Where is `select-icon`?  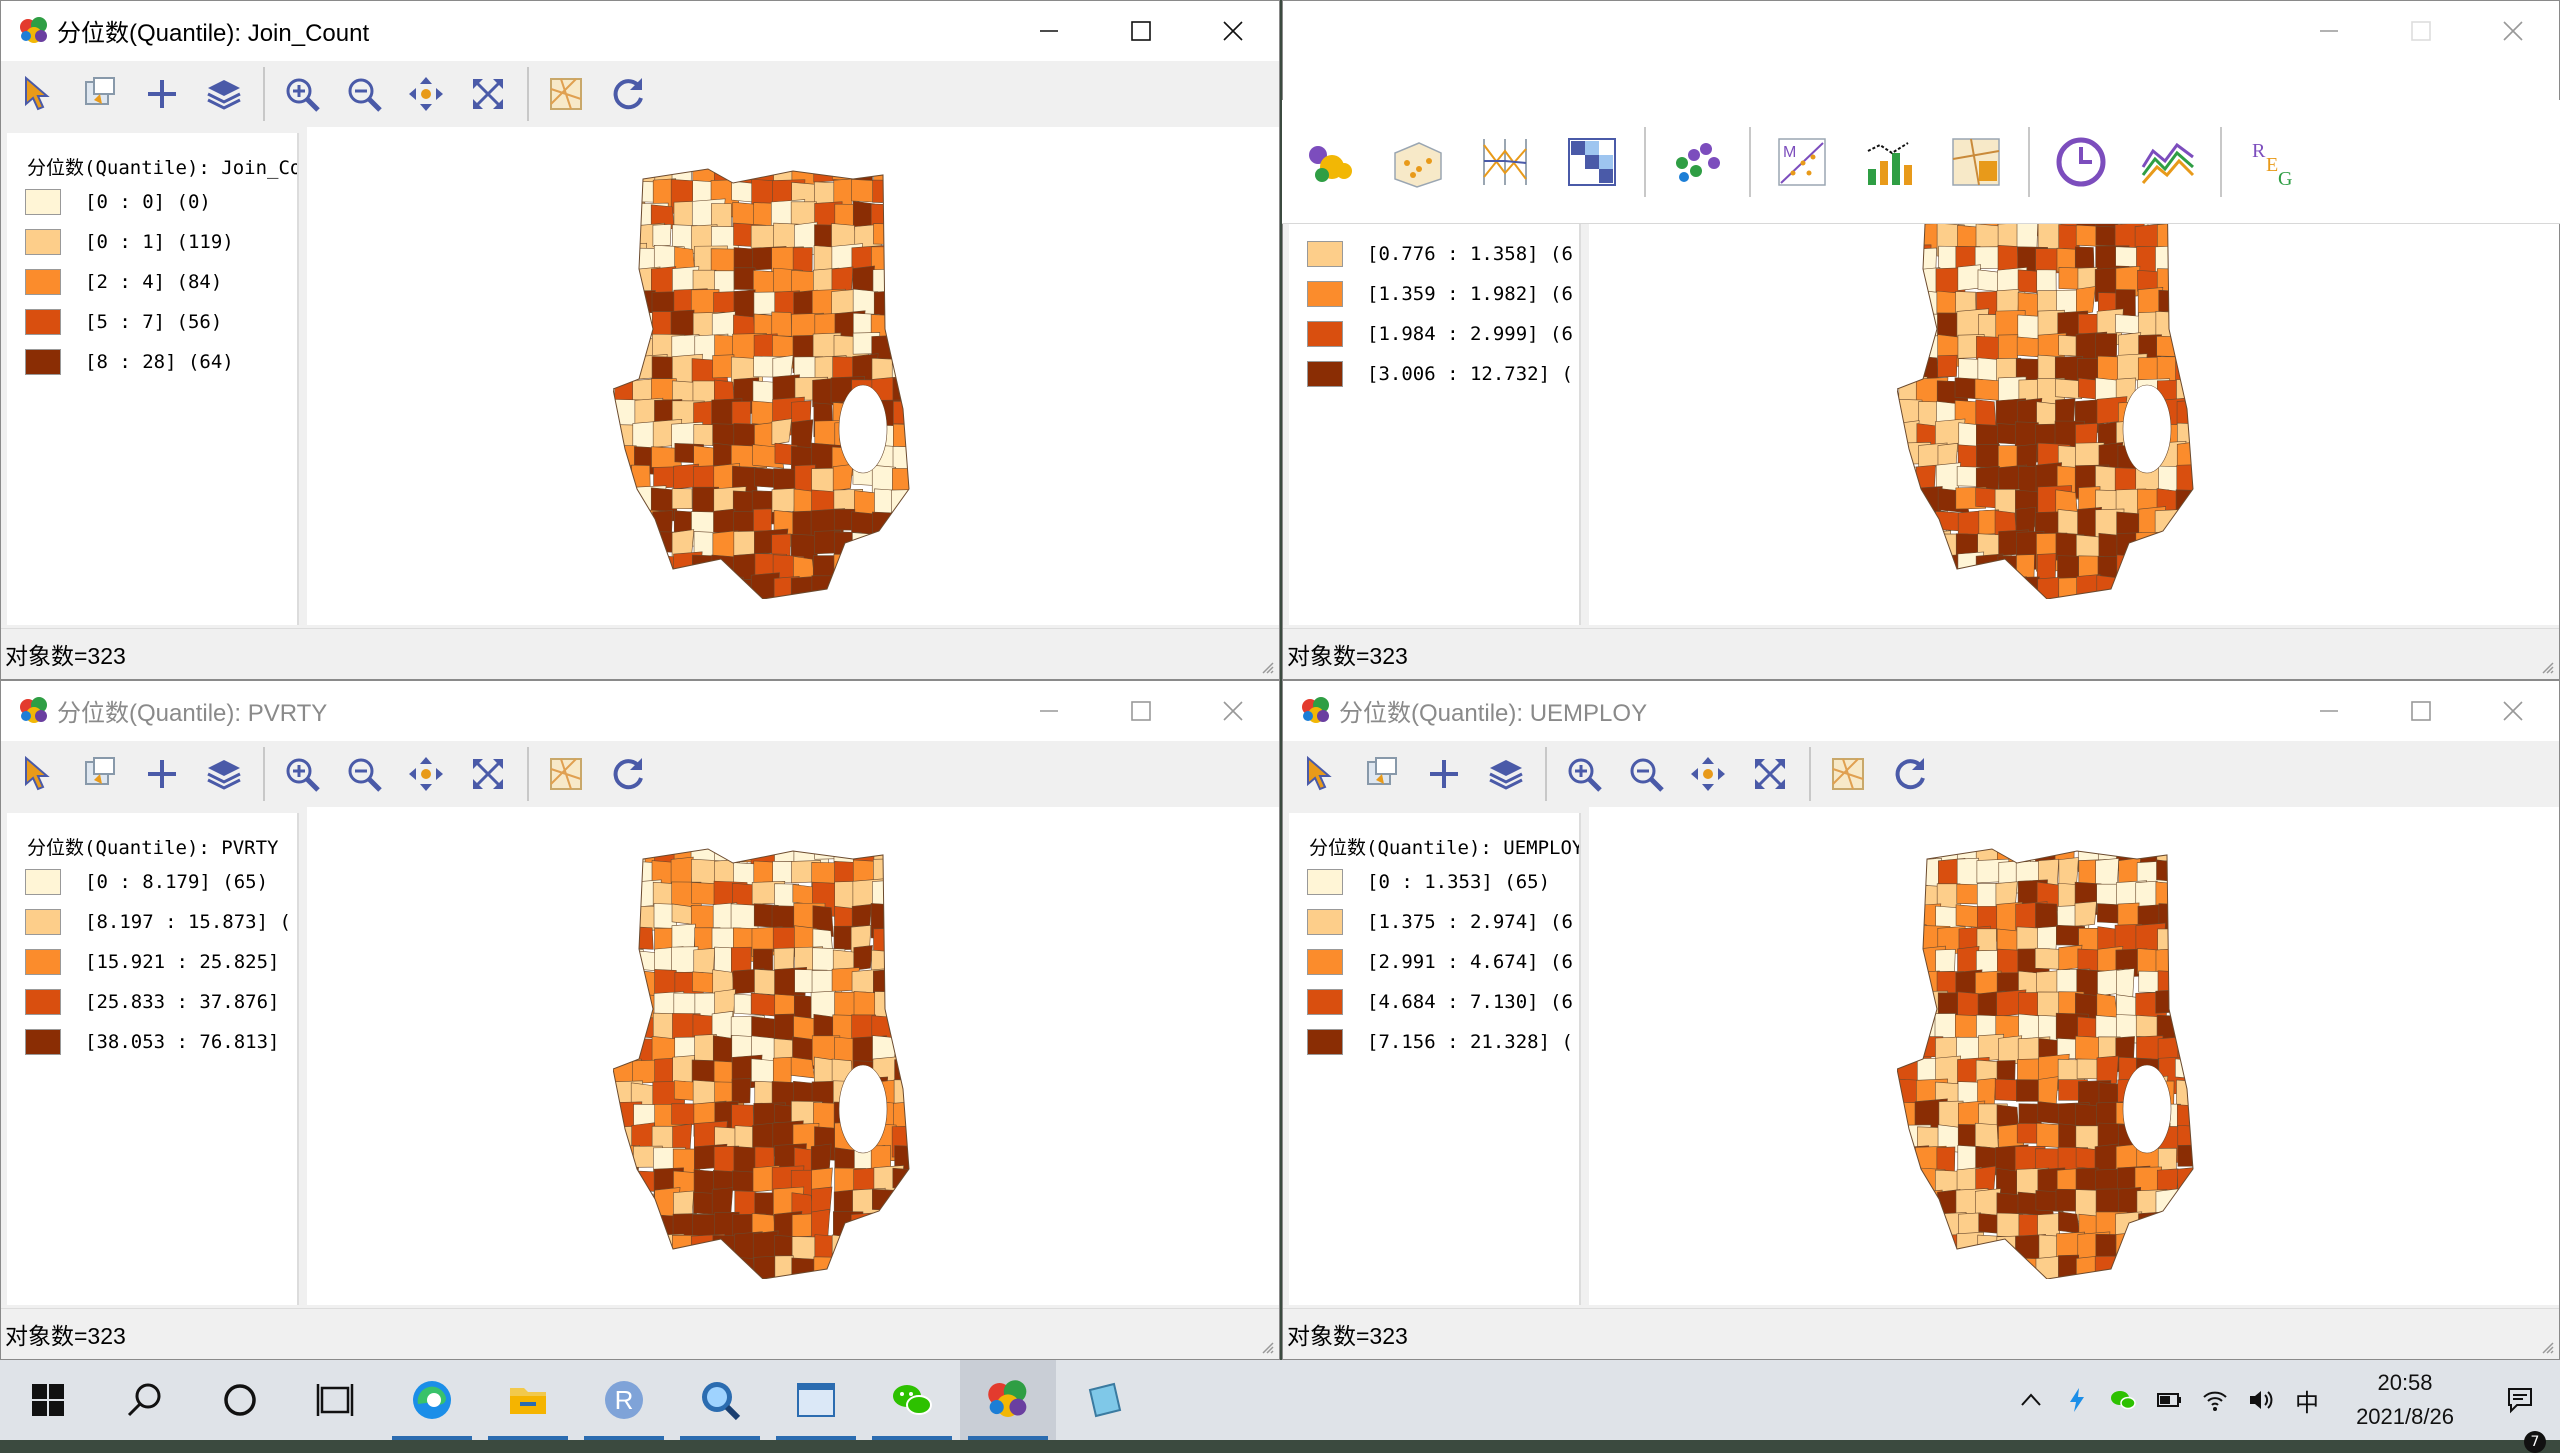
select-icon is located at coordinates (38, 94).